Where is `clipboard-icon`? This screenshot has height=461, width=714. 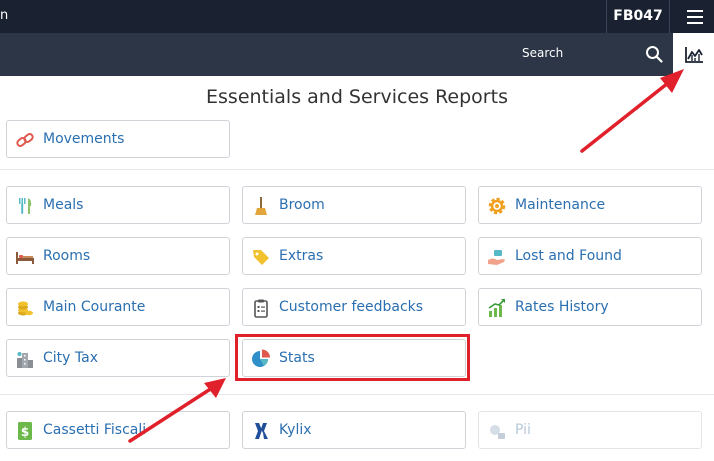
clipboard-icon is located at coordinates (261, 308).